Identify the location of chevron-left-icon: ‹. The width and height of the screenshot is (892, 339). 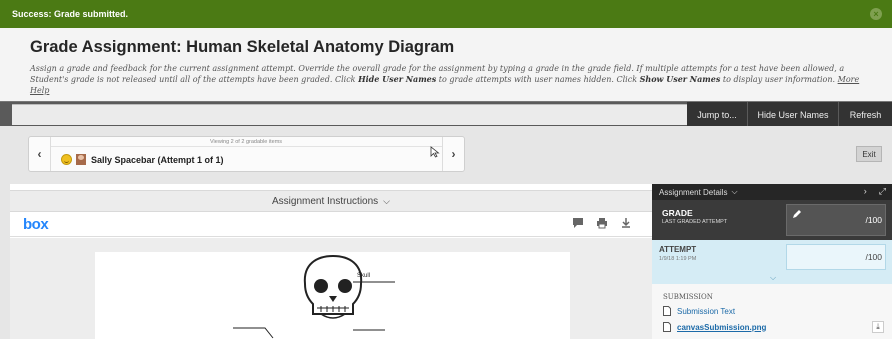
(39, 154).